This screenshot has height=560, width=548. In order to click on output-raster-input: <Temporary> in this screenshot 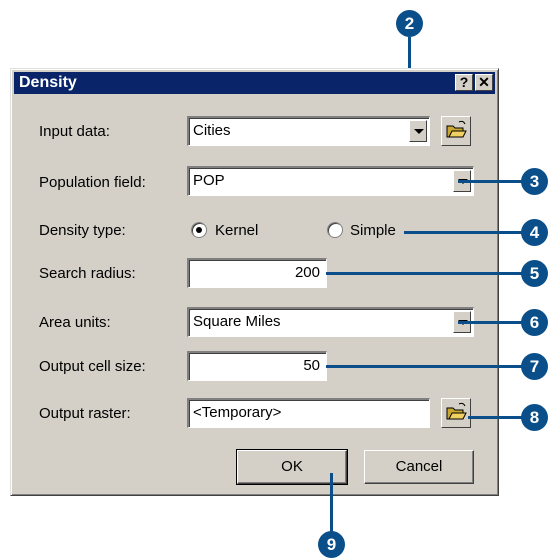, I will do `click(308, 413)`.